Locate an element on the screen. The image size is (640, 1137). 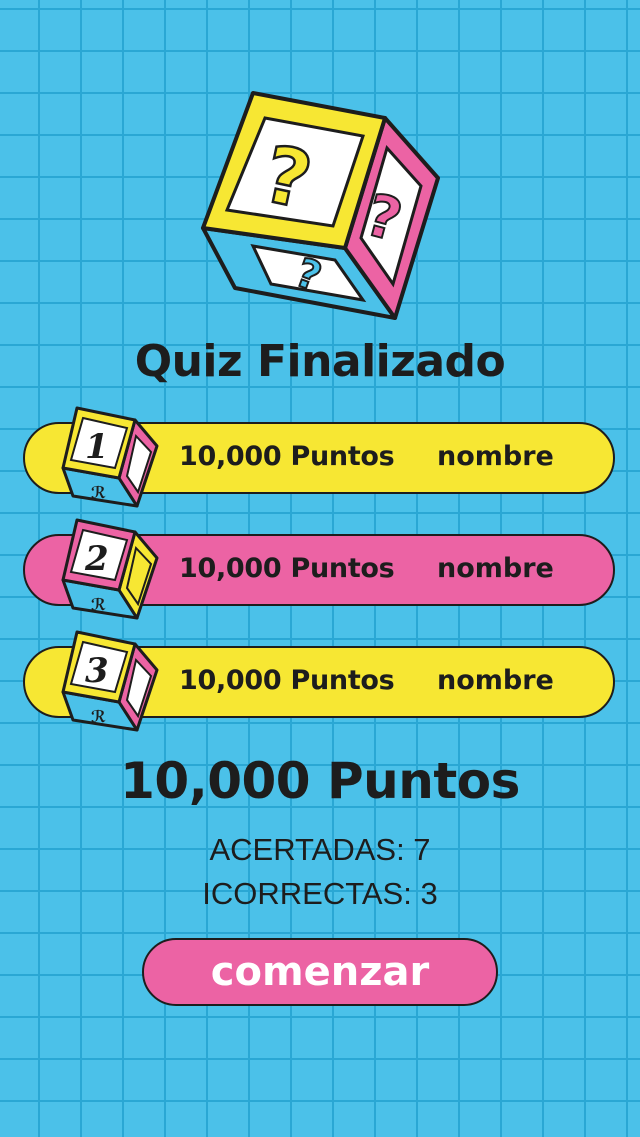
leaderboard-row-2: ℛ 2 10,000 Puntos nombre is located at coordinates (319, 569).